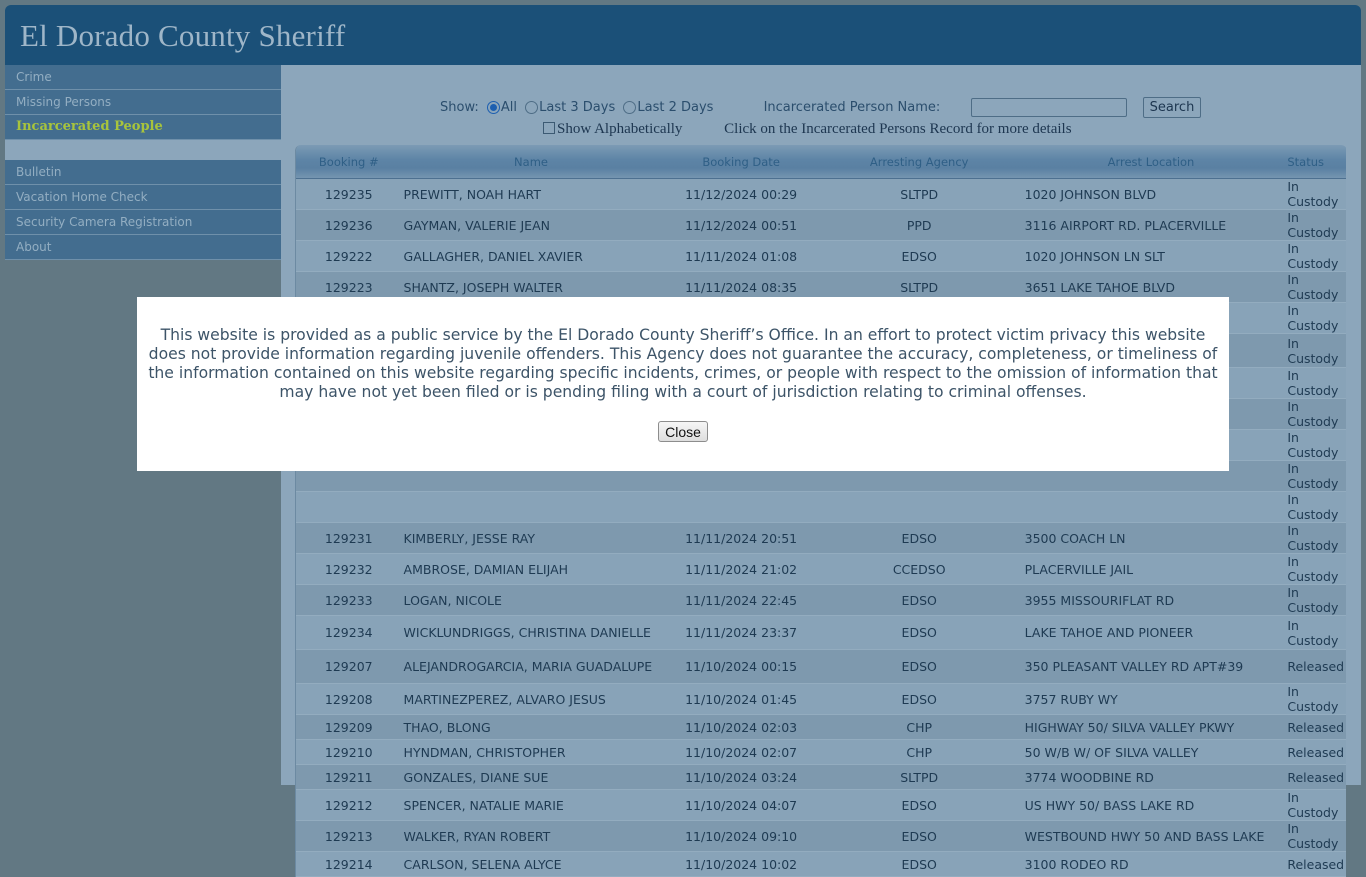  Describe the element at coordinates (741, 632) in the screenshot. I see `cell-booking-date: 11/11/2024 23:37` at that location.